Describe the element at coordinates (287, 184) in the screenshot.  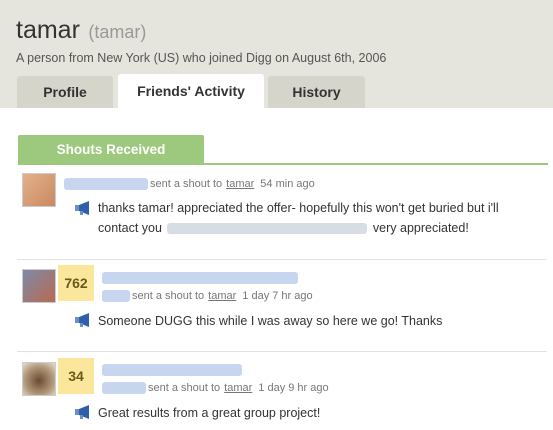
I see `shout-time: 54 min ago` at that location.